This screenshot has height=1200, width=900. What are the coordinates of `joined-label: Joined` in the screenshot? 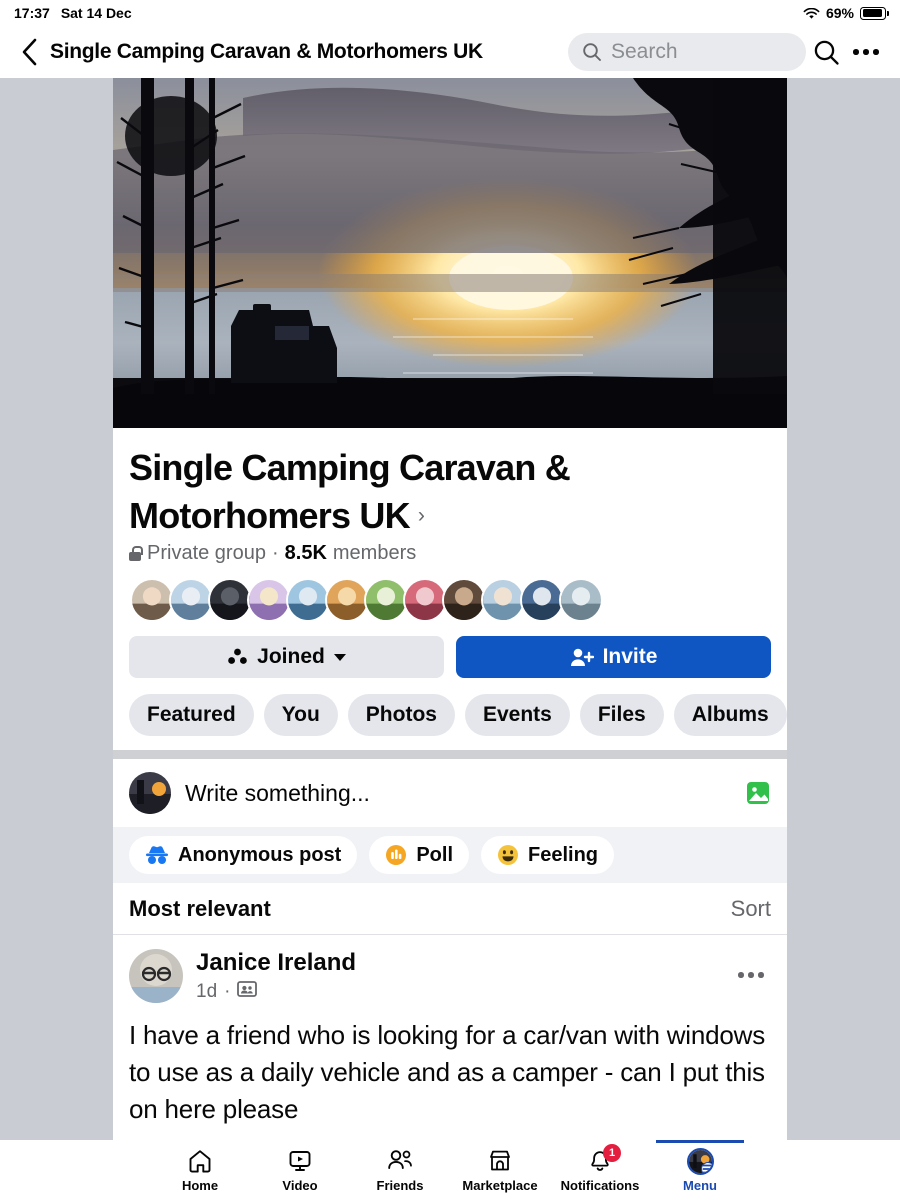 It's located at (291, 656).